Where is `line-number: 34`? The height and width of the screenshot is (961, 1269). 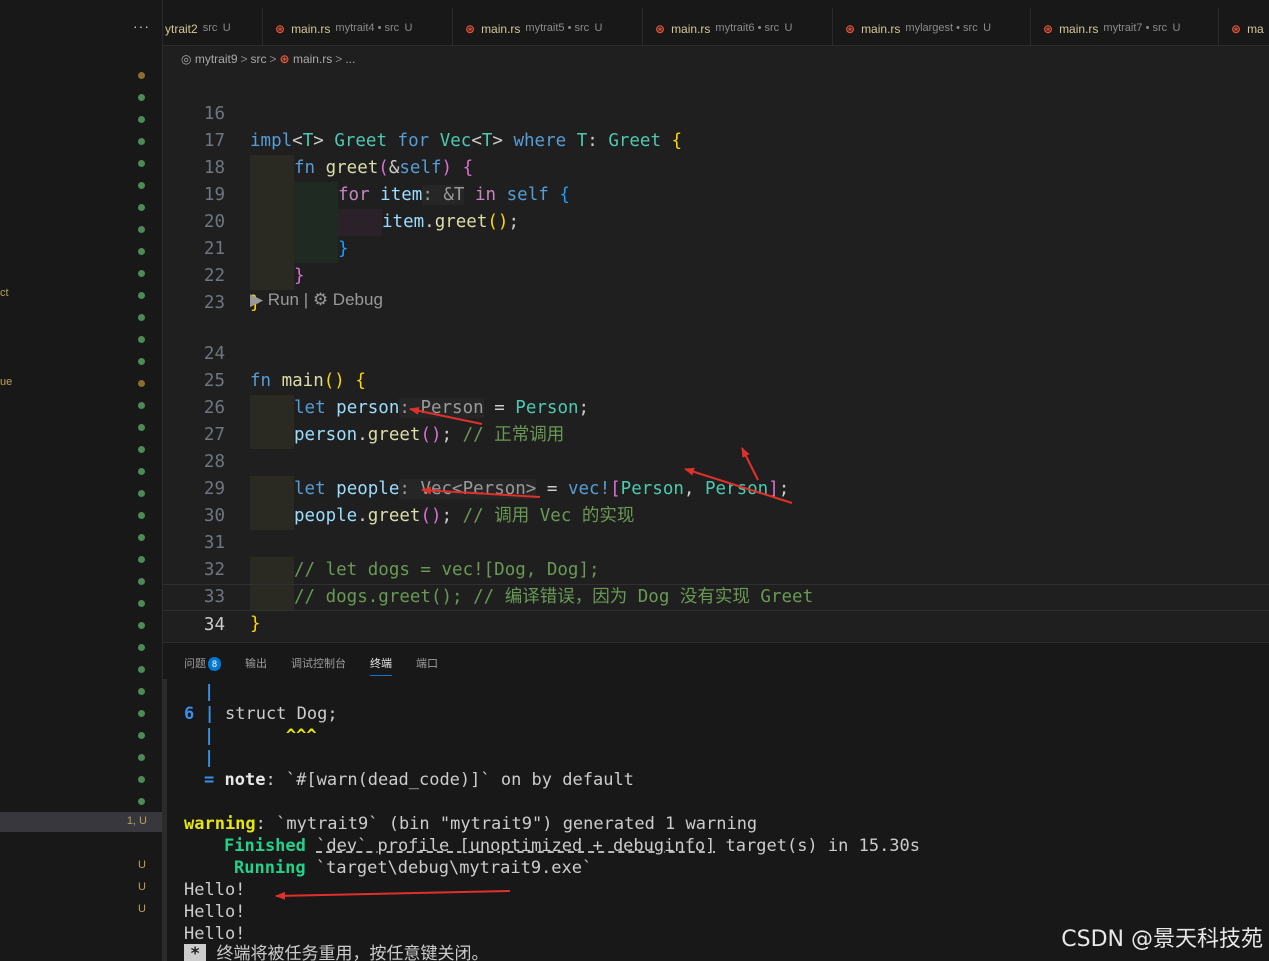
line-number: 34 is located at coordinates (214, 625).